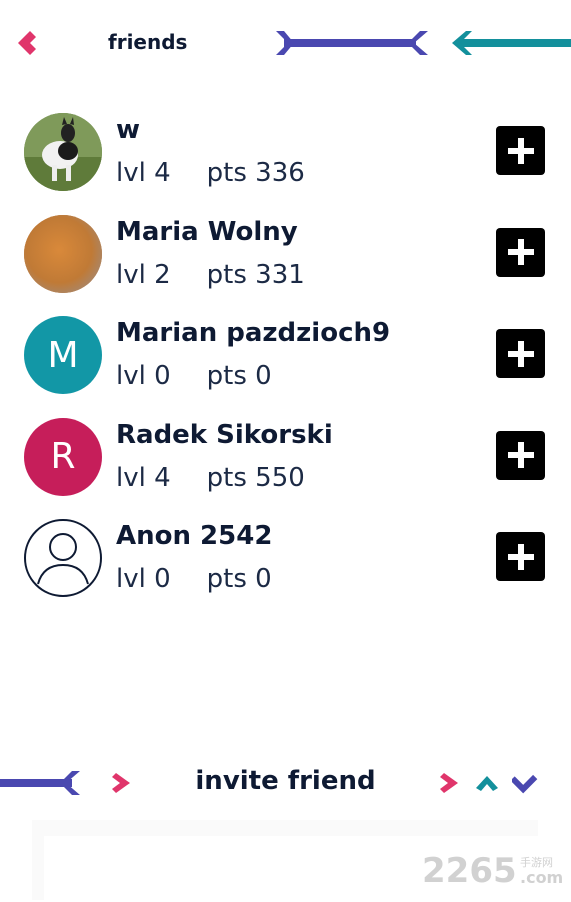  I want to click on back-button, so click(28, 43).